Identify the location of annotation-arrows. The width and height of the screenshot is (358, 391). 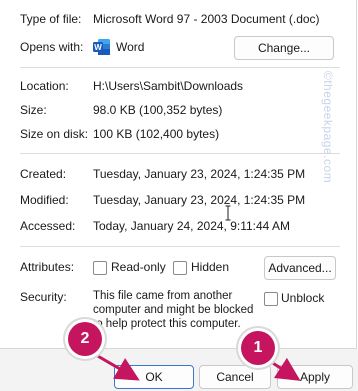
(198, 367).